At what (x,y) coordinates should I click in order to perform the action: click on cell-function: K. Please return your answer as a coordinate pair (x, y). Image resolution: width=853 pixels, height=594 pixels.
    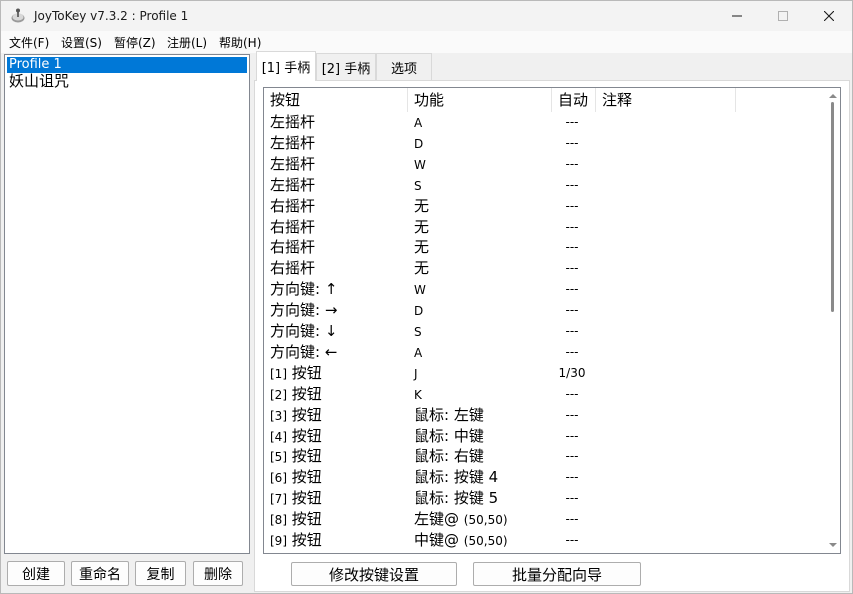
    Looking at the image, I should click on (418, 394).